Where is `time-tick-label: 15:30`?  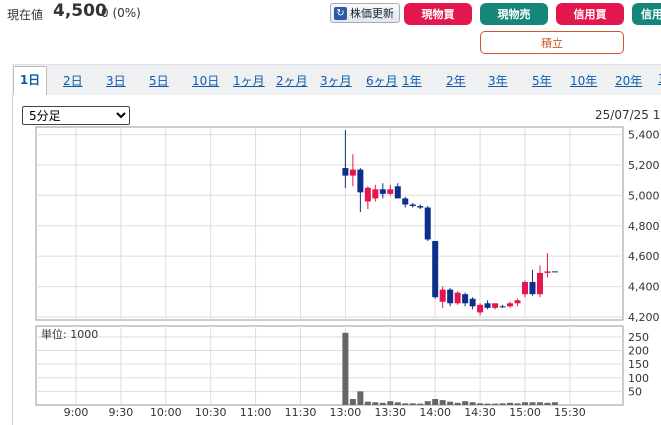 time-tick-label: 15:30 is located at coordinates (570, 412).